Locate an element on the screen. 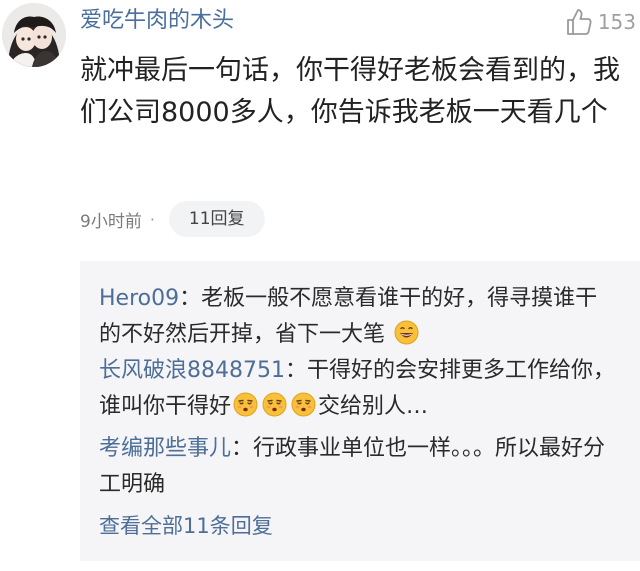 Image resolution: width=640 pixels, height=571 pixels. like-button: 153 is located at coordinates (600, 22).